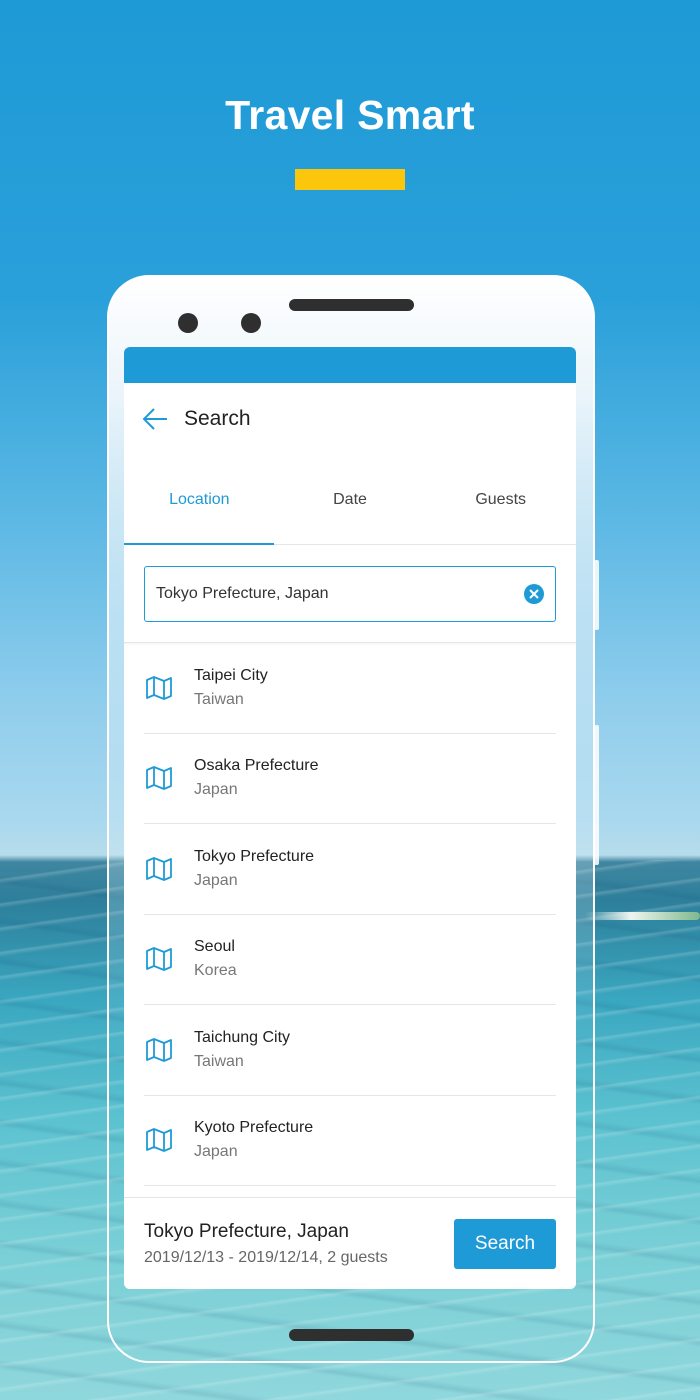  What do you see at coordinates (351, 1335) in the screenshot?
I see `phone-home-bar` at bounding box center [351, 1335].